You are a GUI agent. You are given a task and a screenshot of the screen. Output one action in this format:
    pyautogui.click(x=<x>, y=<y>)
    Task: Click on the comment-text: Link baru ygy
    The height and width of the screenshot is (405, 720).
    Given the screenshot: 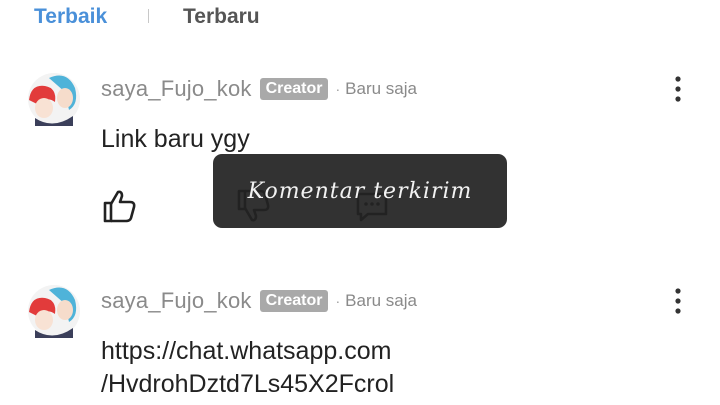 What is the action you would take?
    pyautogui.click(x=175, y=139)
    